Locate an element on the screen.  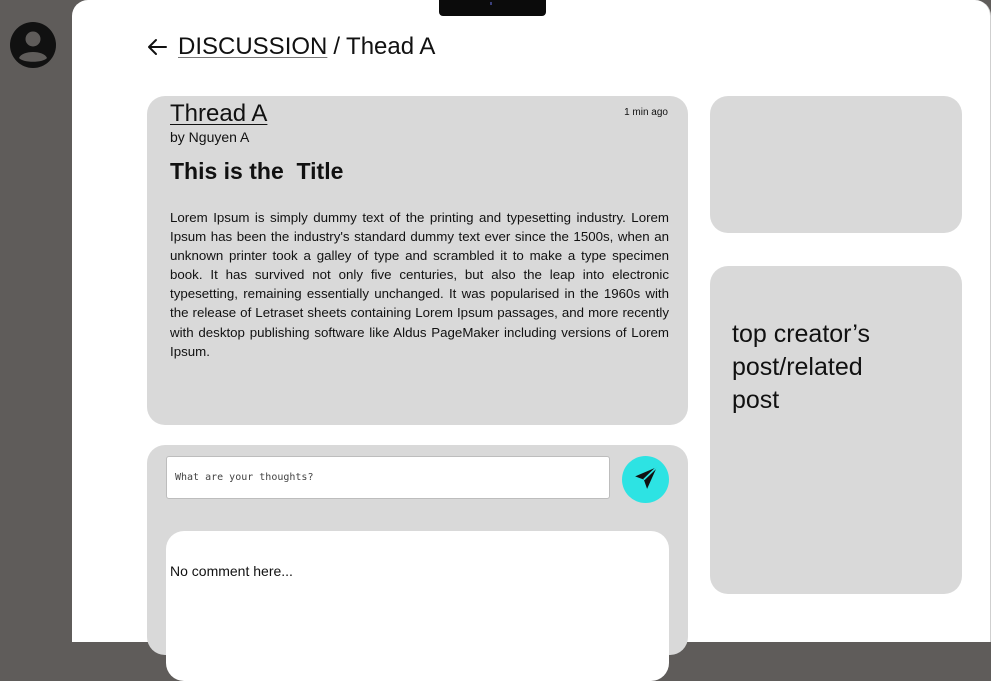
side-card-top is located at coordinates (836, 164).